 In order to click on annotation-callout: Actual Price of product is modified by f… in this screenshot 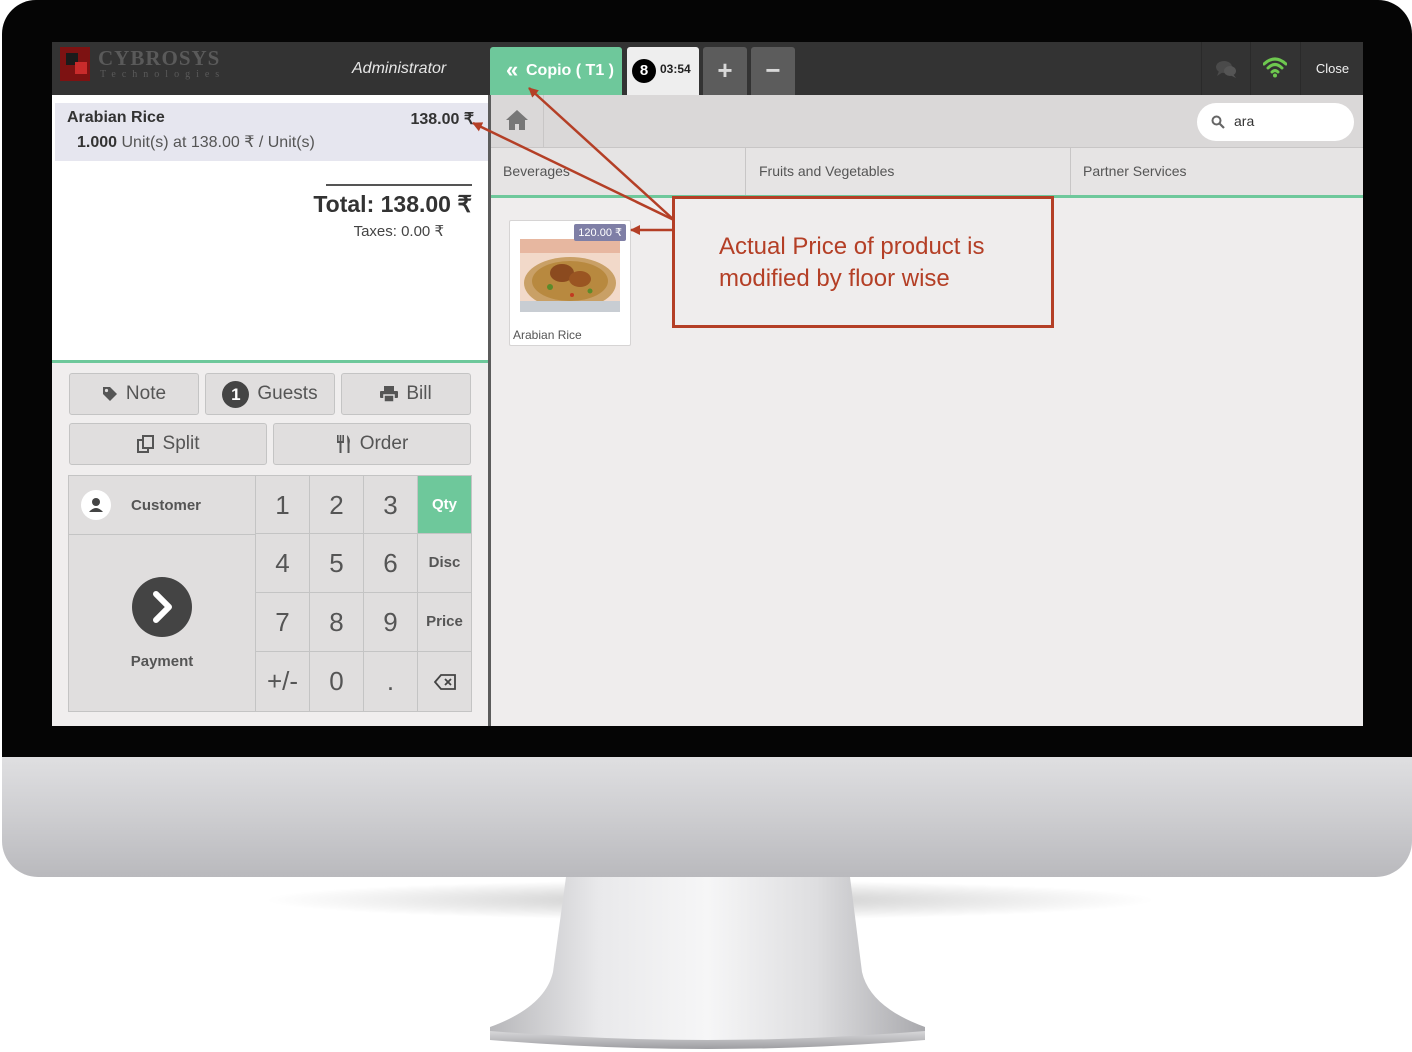, I will do `click(863, 262)`.